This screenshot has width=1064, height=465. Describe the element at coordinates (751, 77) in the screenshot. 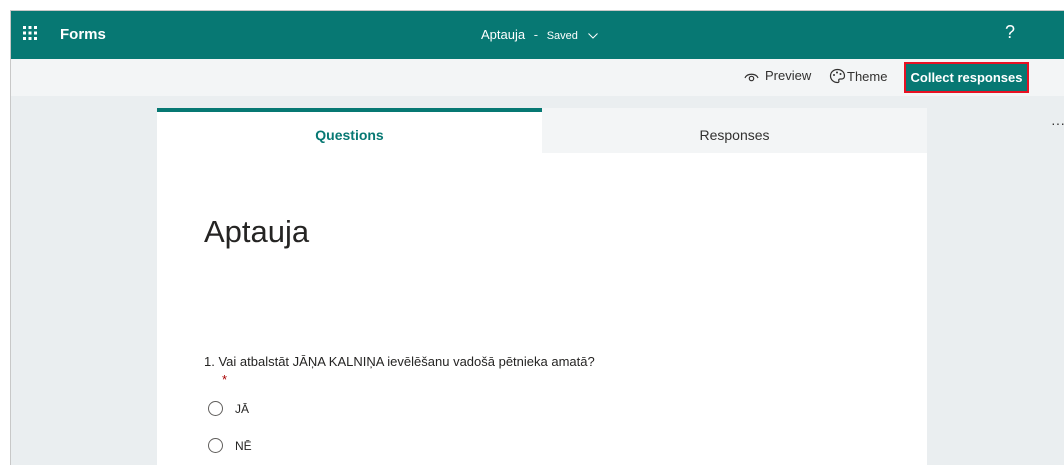

I see `eye-icon` at that location.